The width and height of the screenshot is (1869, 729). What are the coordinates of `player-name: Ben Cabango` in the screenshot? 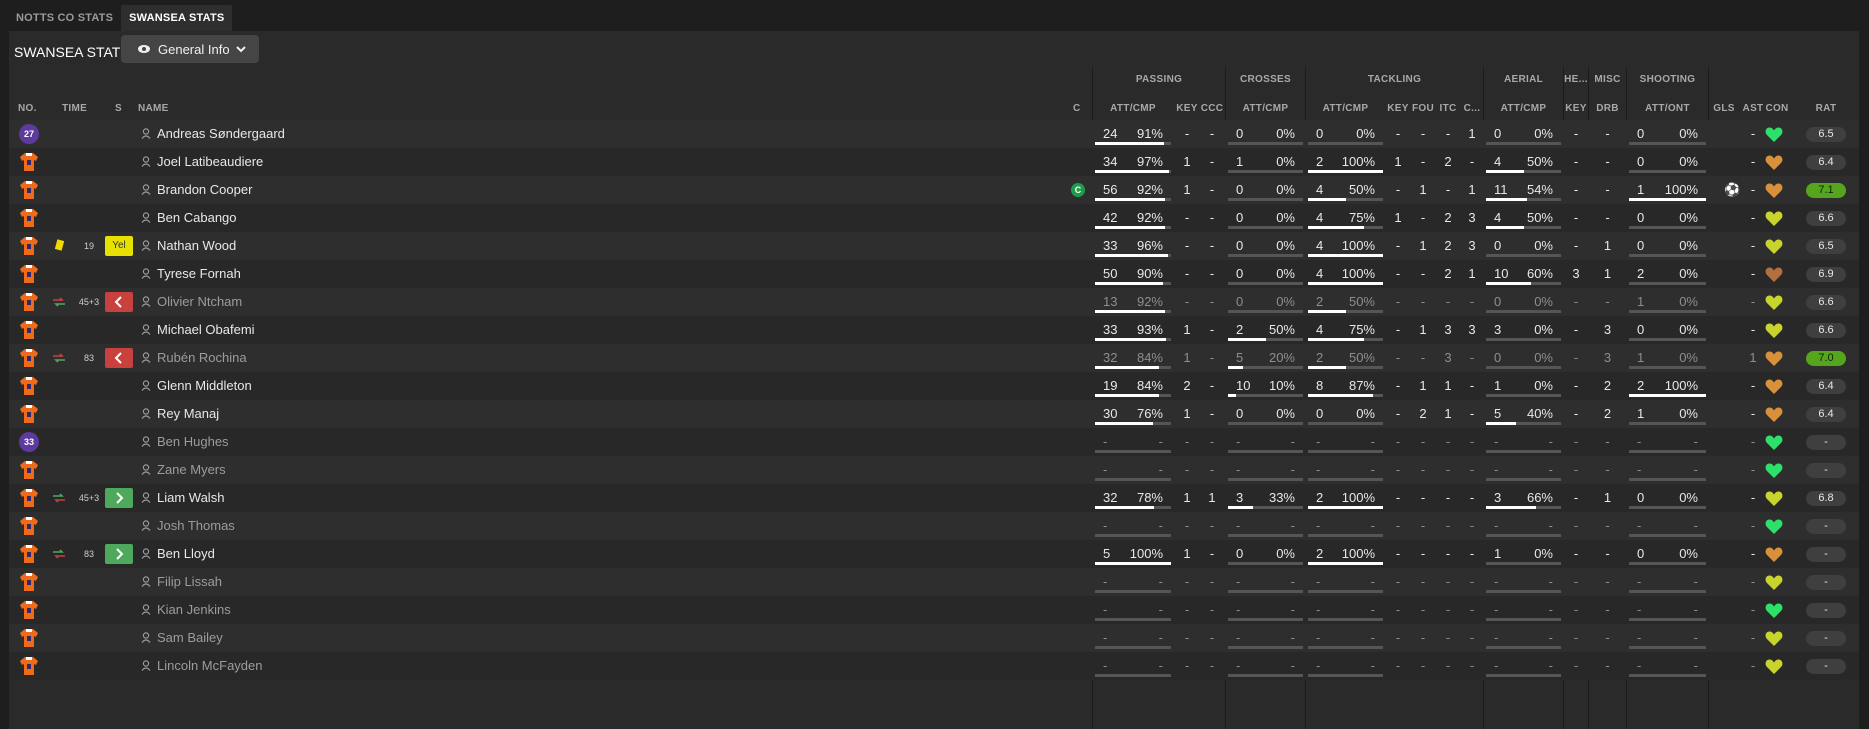 It's located at (197, 218).